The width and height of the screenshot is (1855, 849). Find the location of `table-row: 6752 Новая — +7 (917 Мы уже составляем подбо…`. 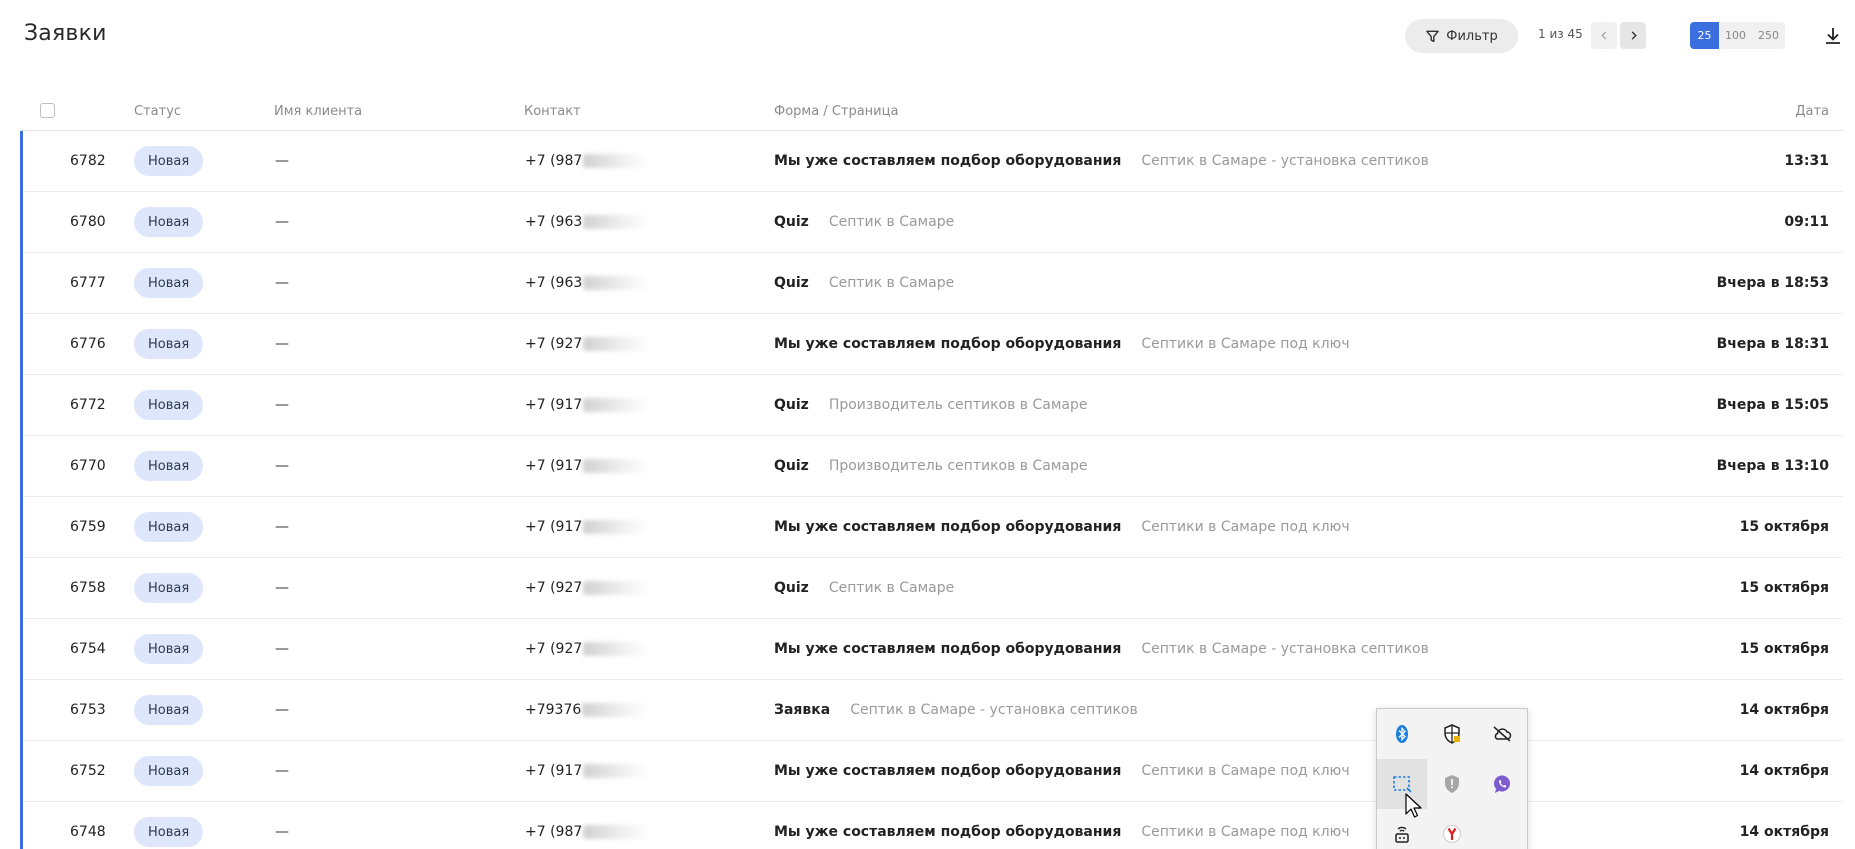

table-row: 6752 Новая — +7 (917 Мы уже составляем подбо… is located at coordinates (933, 771).